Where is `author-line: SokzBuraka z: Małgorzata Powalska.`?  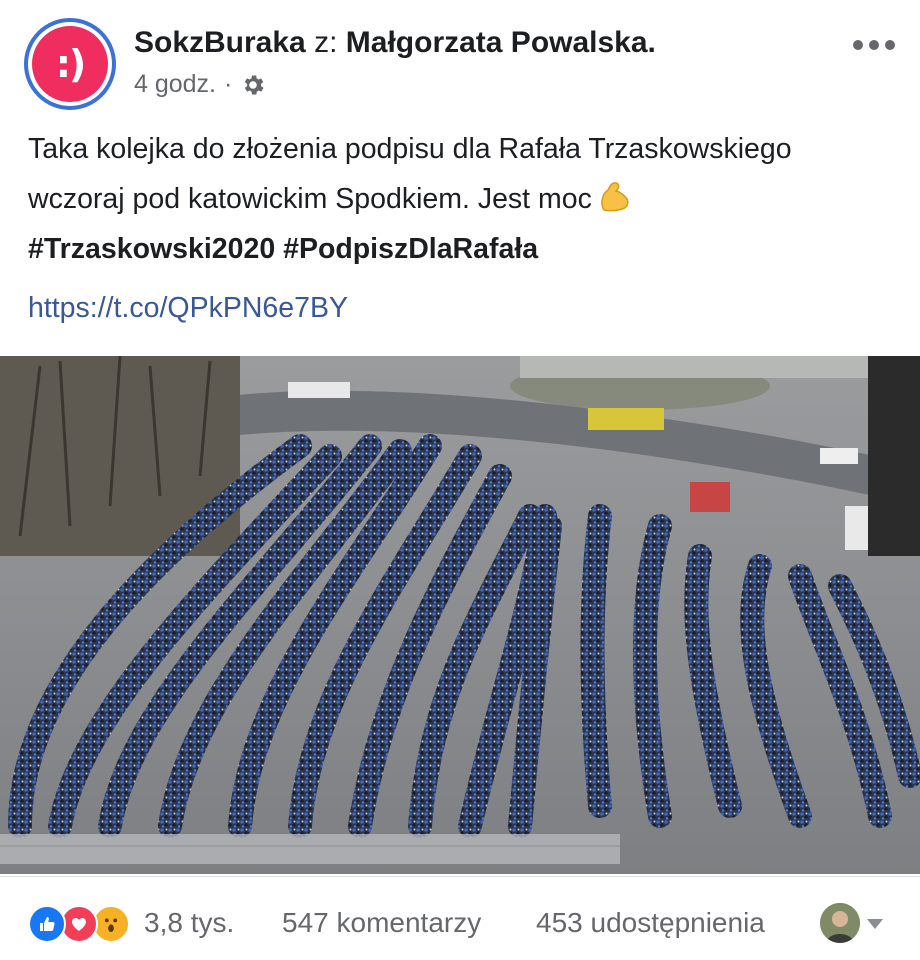 author-line: SokzBuraka z: Małgorzata Powalska. is located at coordinates (395, 43).